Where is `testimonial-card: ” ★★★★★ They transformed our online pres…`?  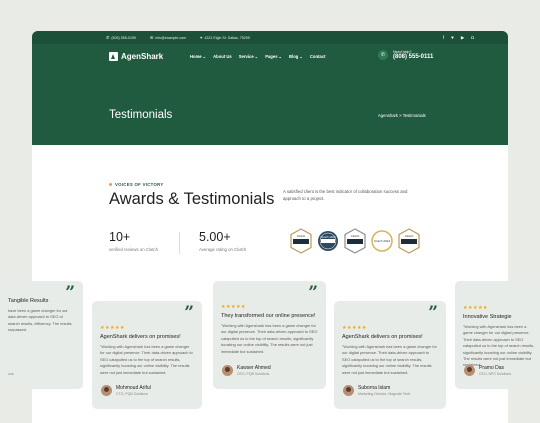 testimonial-card: ” ★★★★★ They transformed our online pres… is located at coordinates (269, 335).